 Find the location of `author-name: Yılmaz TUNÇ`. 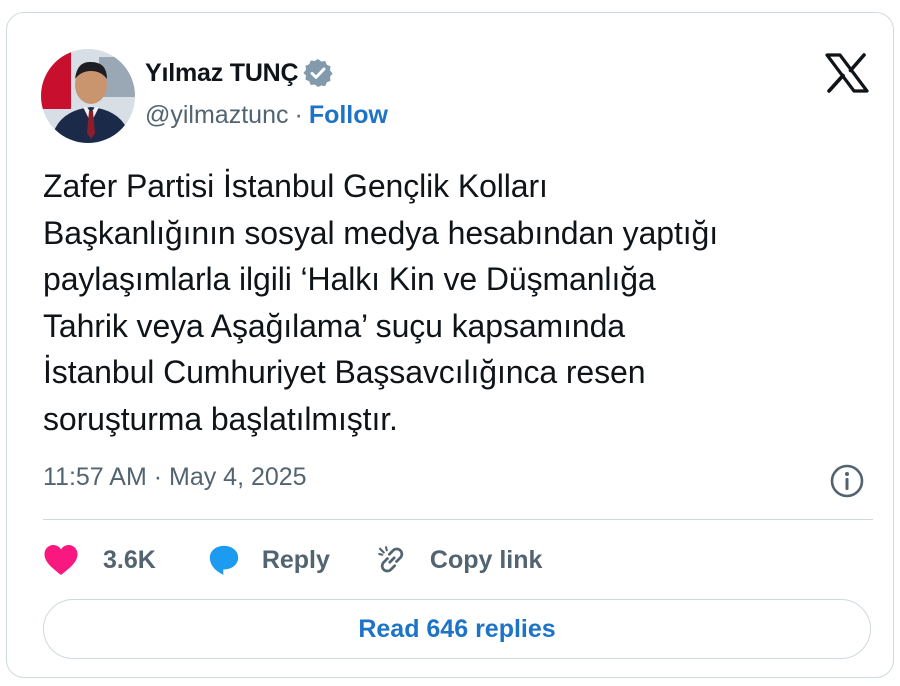

author-name: Yılmaz TUNÇ is located at coordinates (222, 73).